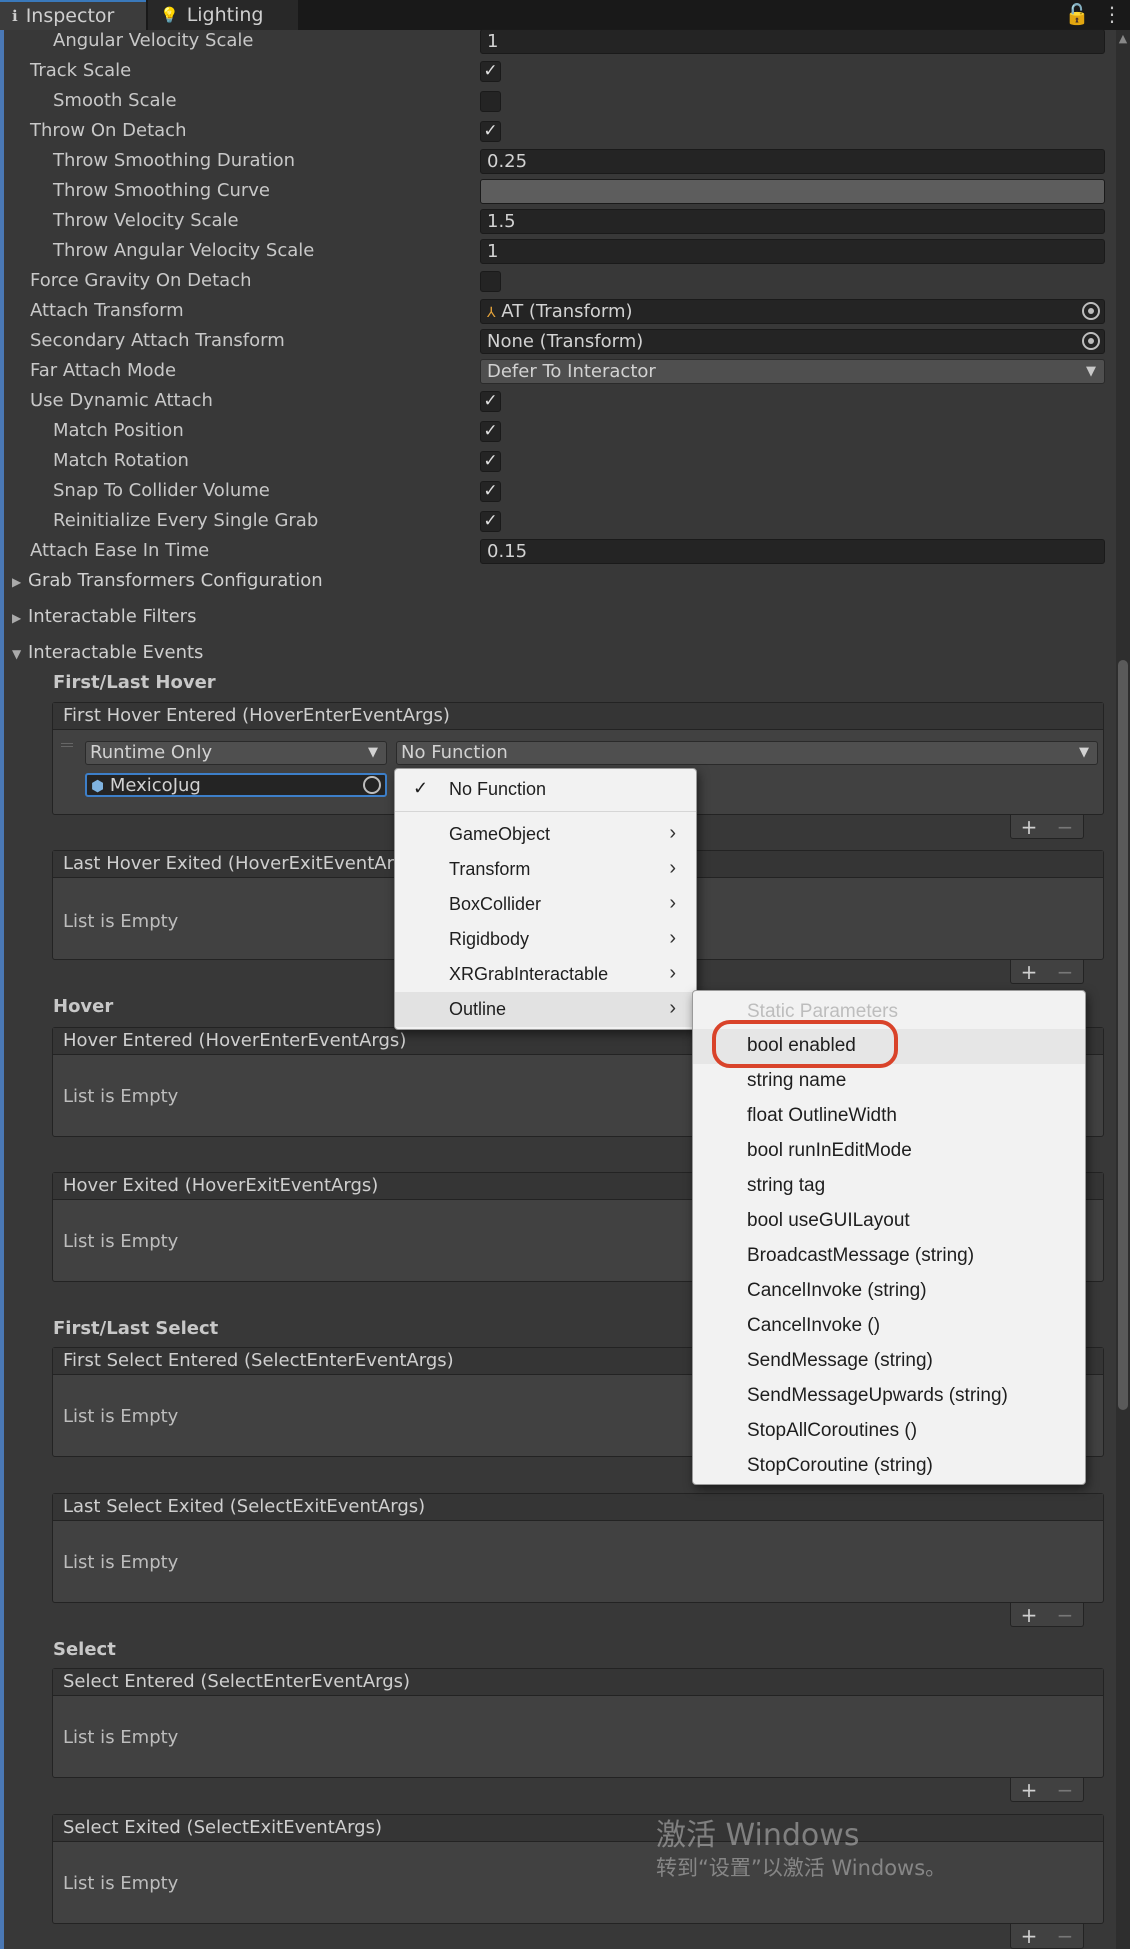 This screenshot has width=1130, height=1949. I want to click on event-header: Select Entered (SelectEnterEventArgs), so click(578, 1682).